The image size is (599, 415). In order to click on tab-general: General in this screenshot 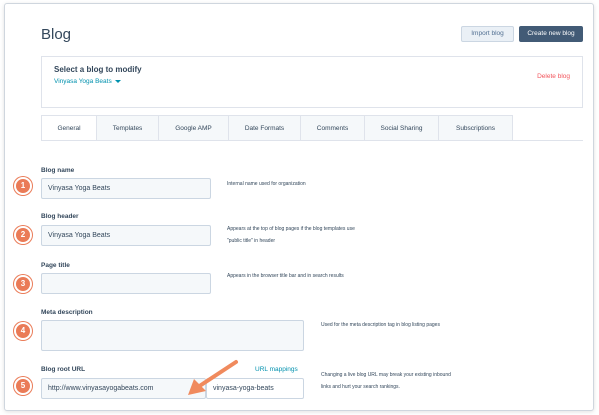, I will do `click(69, 128)`.